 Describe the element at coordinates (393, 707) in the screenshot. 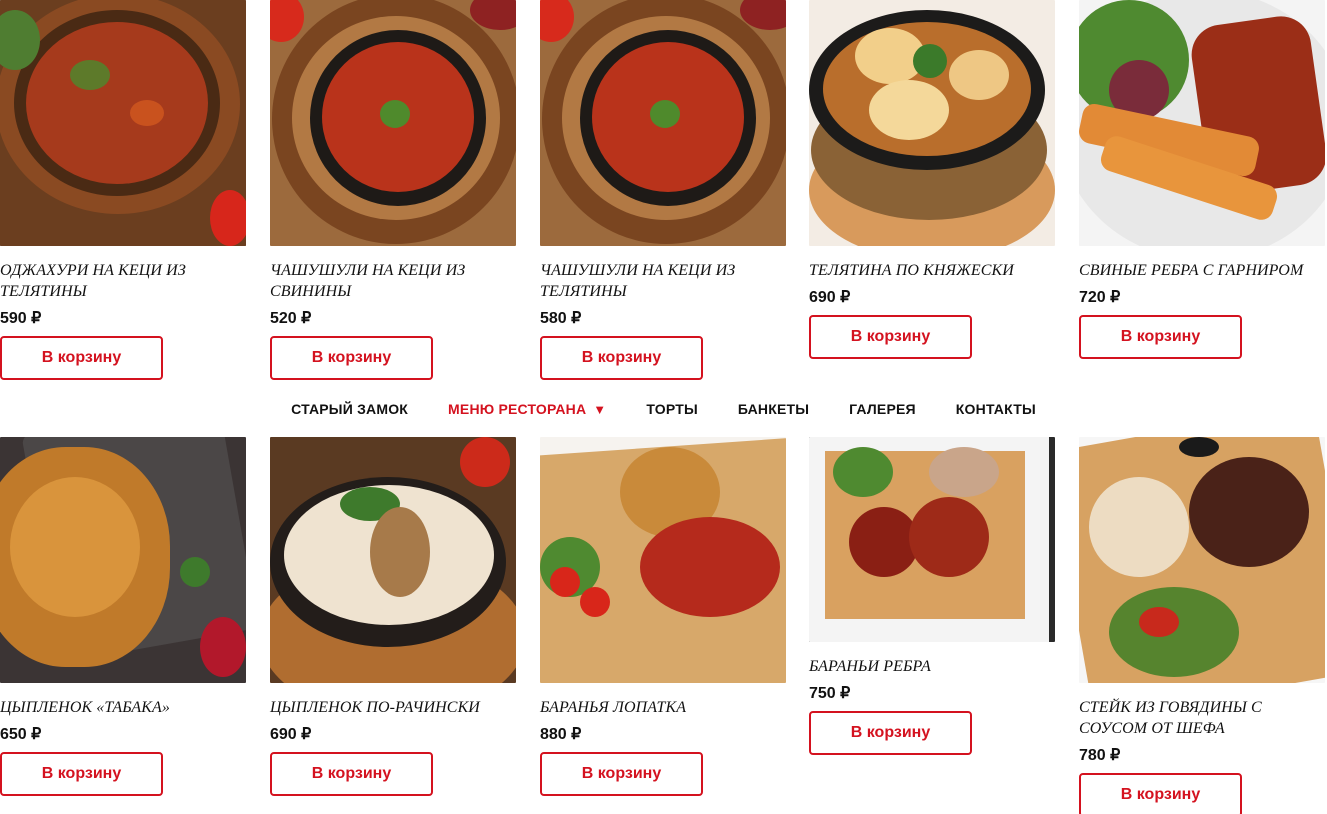

I see `product-name: Цыпленок по-рачински` at that location.